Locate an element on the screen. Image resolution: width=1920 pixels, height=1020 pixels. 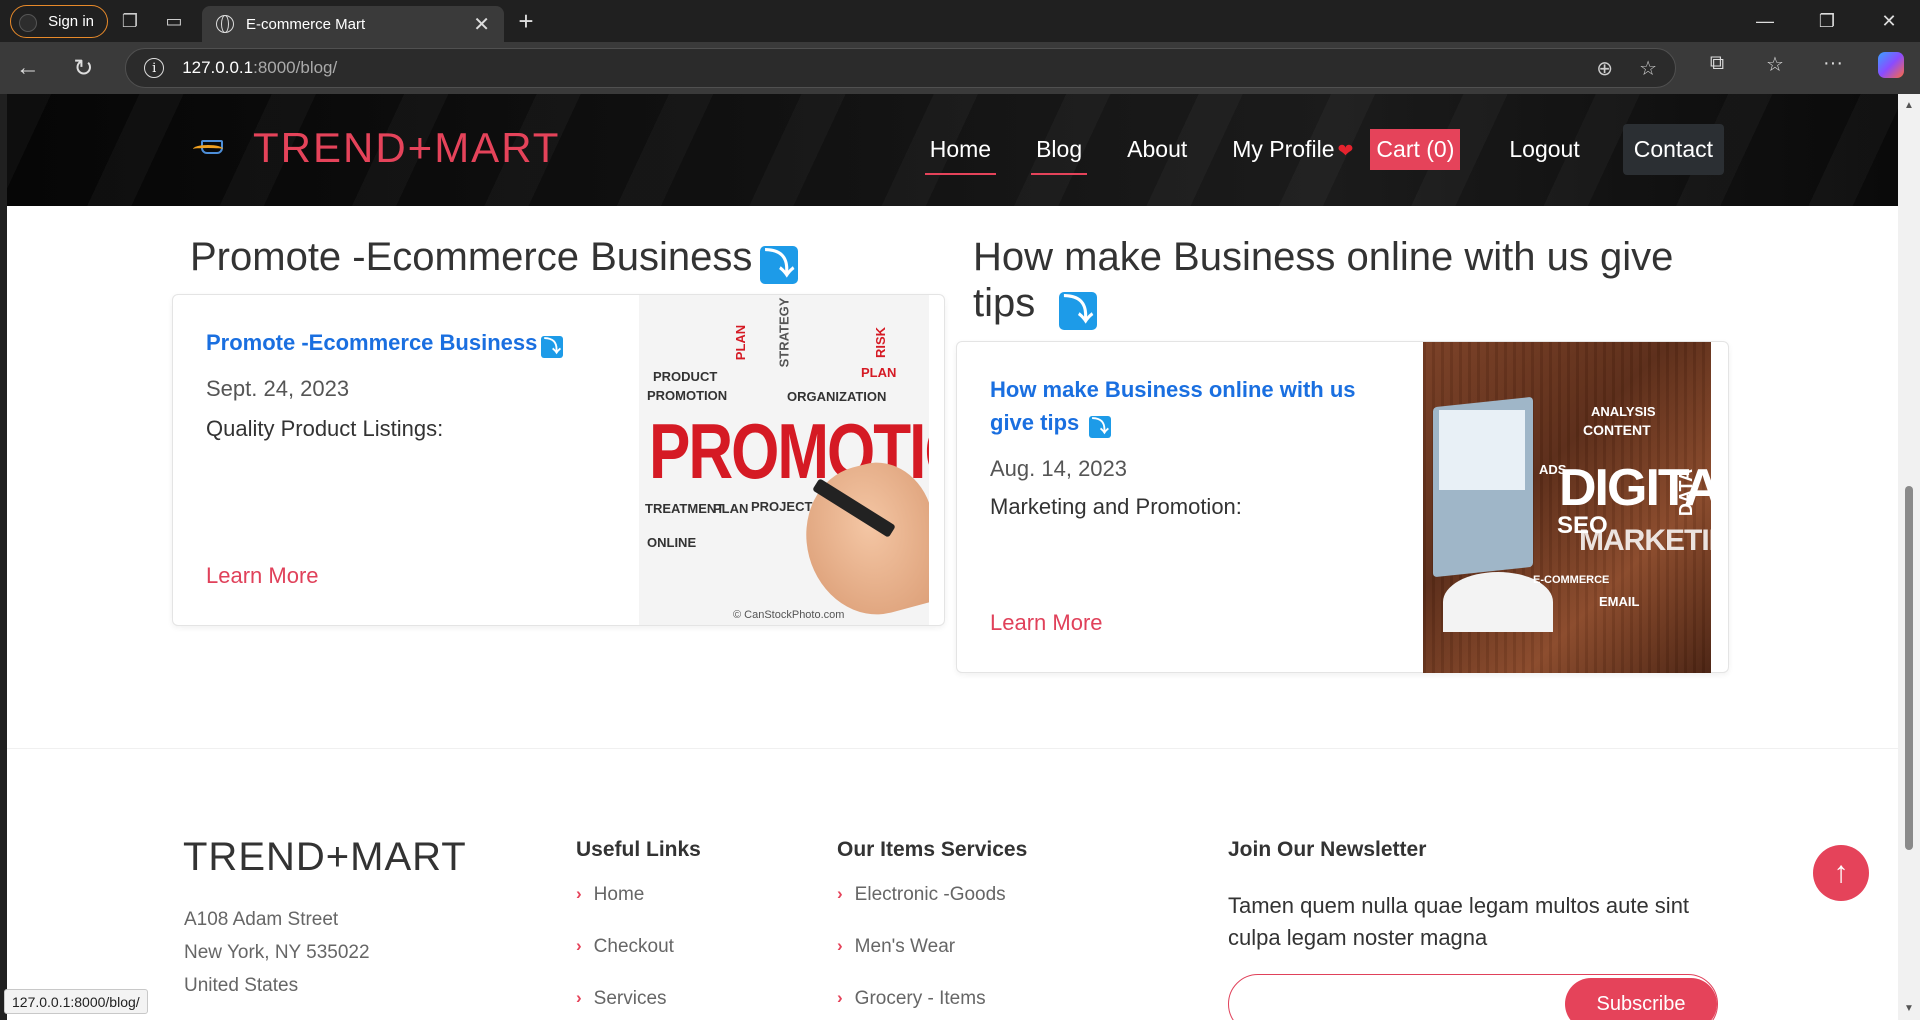
nav-profile-label: My Profile is located at coordinates (1283, 149).